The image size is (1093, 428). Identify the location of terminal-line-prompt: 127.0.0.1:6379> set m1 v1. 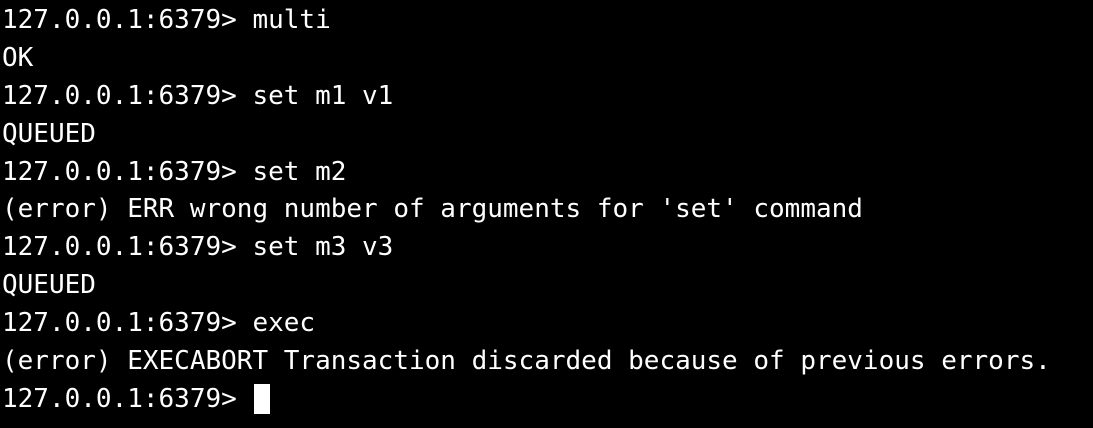
(547, 97).